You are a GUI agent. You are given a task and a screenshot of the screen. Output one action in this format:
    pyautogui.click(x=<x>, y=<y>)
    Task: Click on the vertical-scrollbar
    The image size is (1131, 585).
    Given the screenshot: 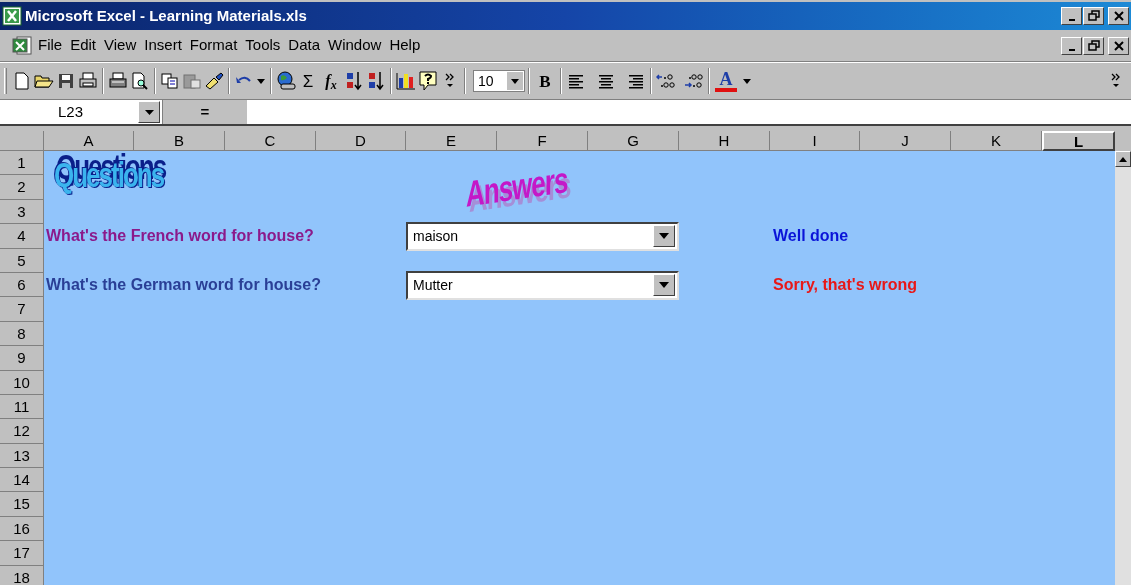 What is the action you would take?
    pyautogui.click(x=1123, y=368)
    